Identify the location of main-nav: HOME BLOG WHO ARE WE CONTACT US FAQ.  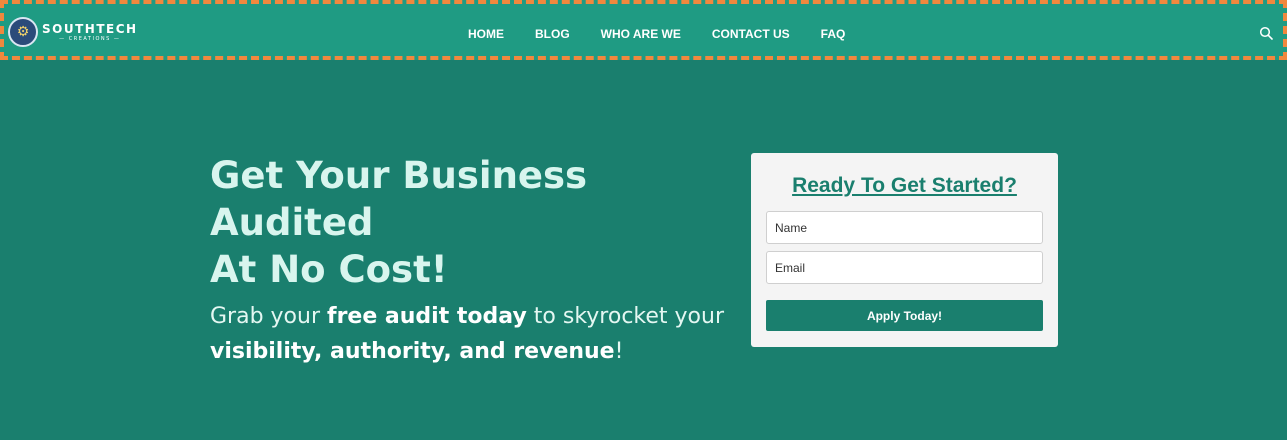
(656, 34).